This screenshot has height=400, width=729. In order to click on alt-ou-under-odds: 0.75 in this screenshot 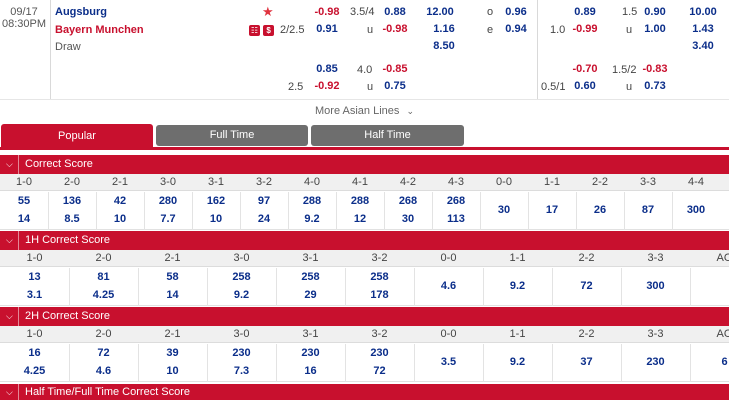, I will do `click(395, 86)`.